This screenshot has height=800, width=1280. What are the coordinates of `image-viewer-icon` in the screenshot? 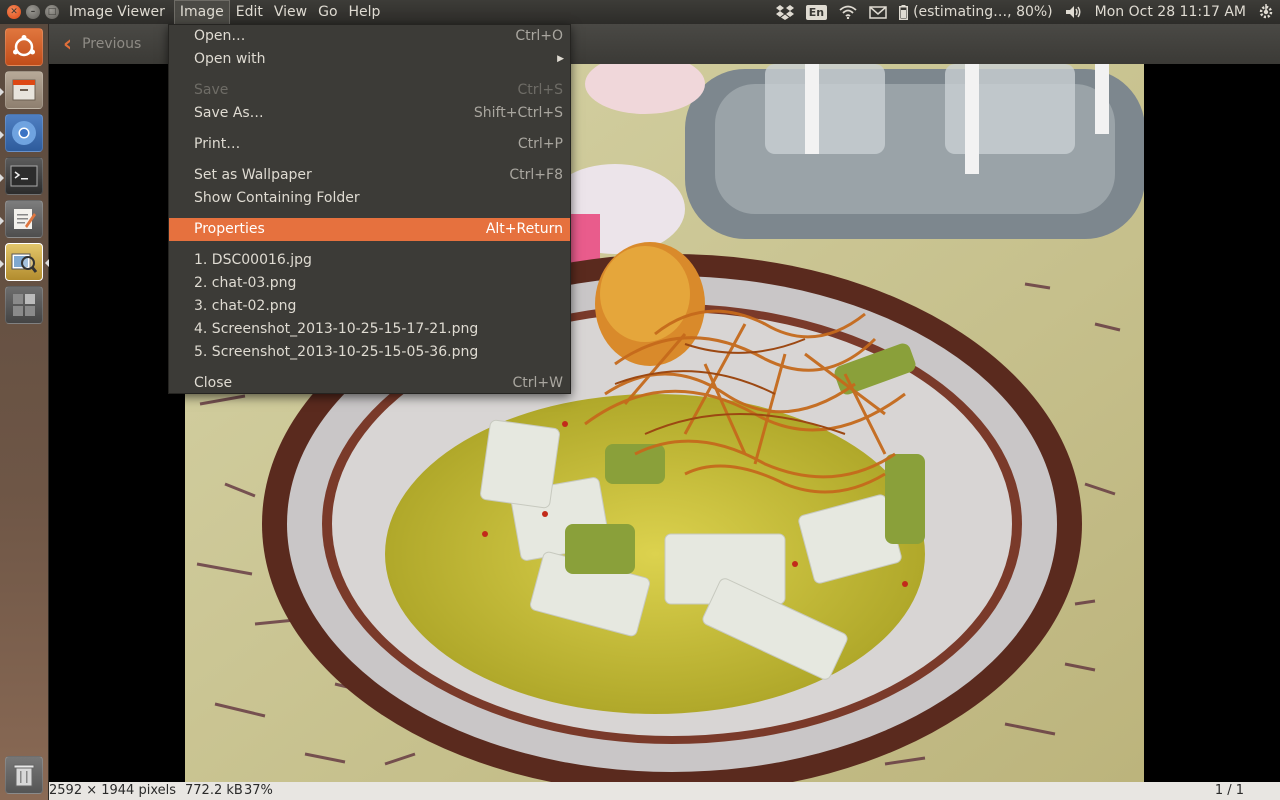 It's located at (24, 262).